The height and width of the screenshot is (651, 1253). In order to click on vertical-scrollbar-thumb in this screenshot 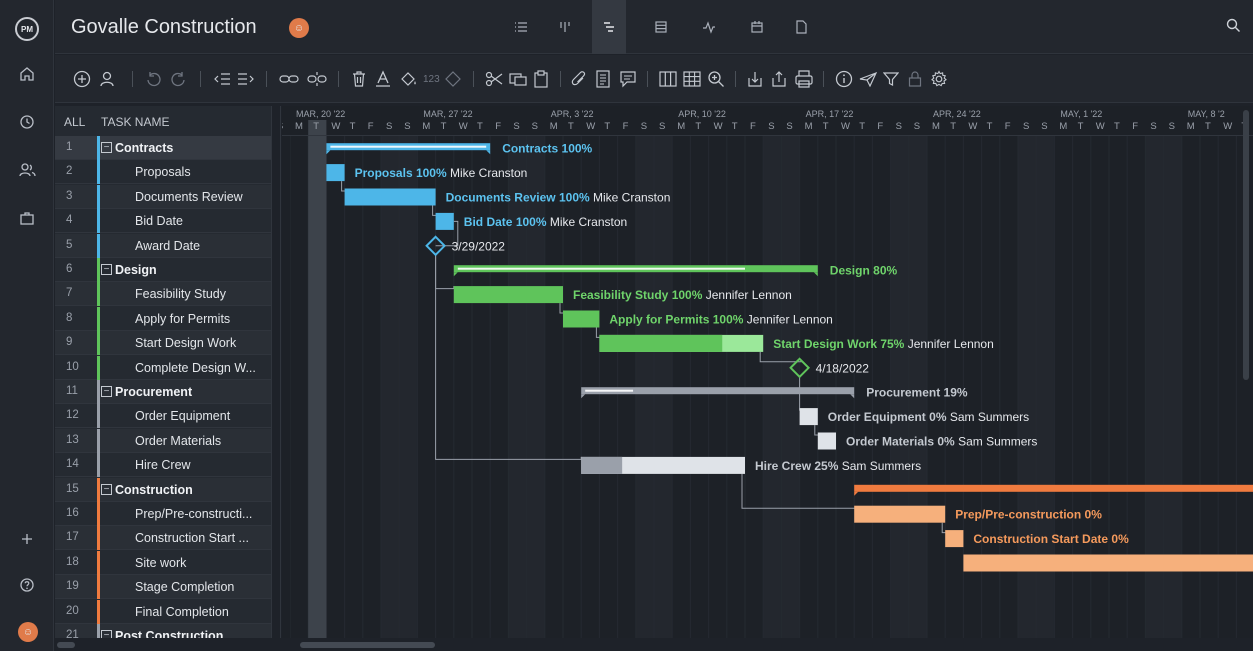, I will do `click(1246, 245)`.